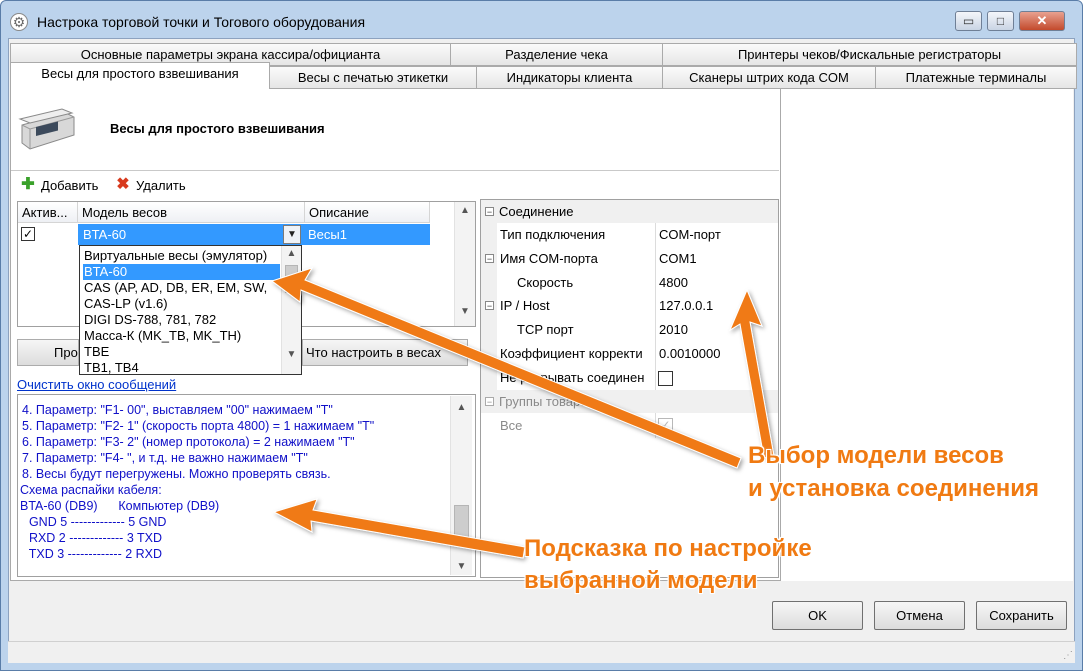 This screenshot has width=1083, height=671. Describe the element at coordinates (629, 401) in the screenshot. I see `category-product-groups: Группы товаров` at that location.